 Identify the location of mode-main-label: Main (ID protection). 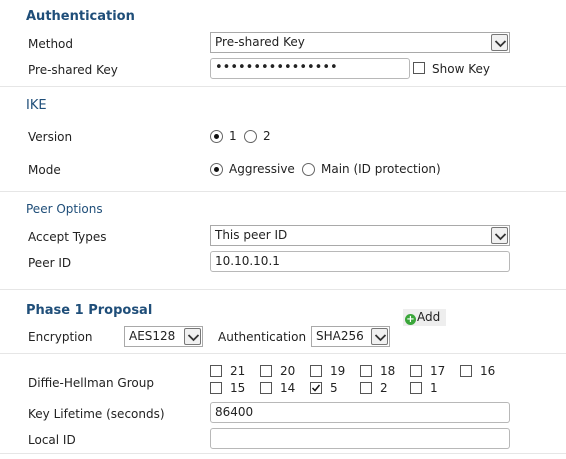
(381, 169).